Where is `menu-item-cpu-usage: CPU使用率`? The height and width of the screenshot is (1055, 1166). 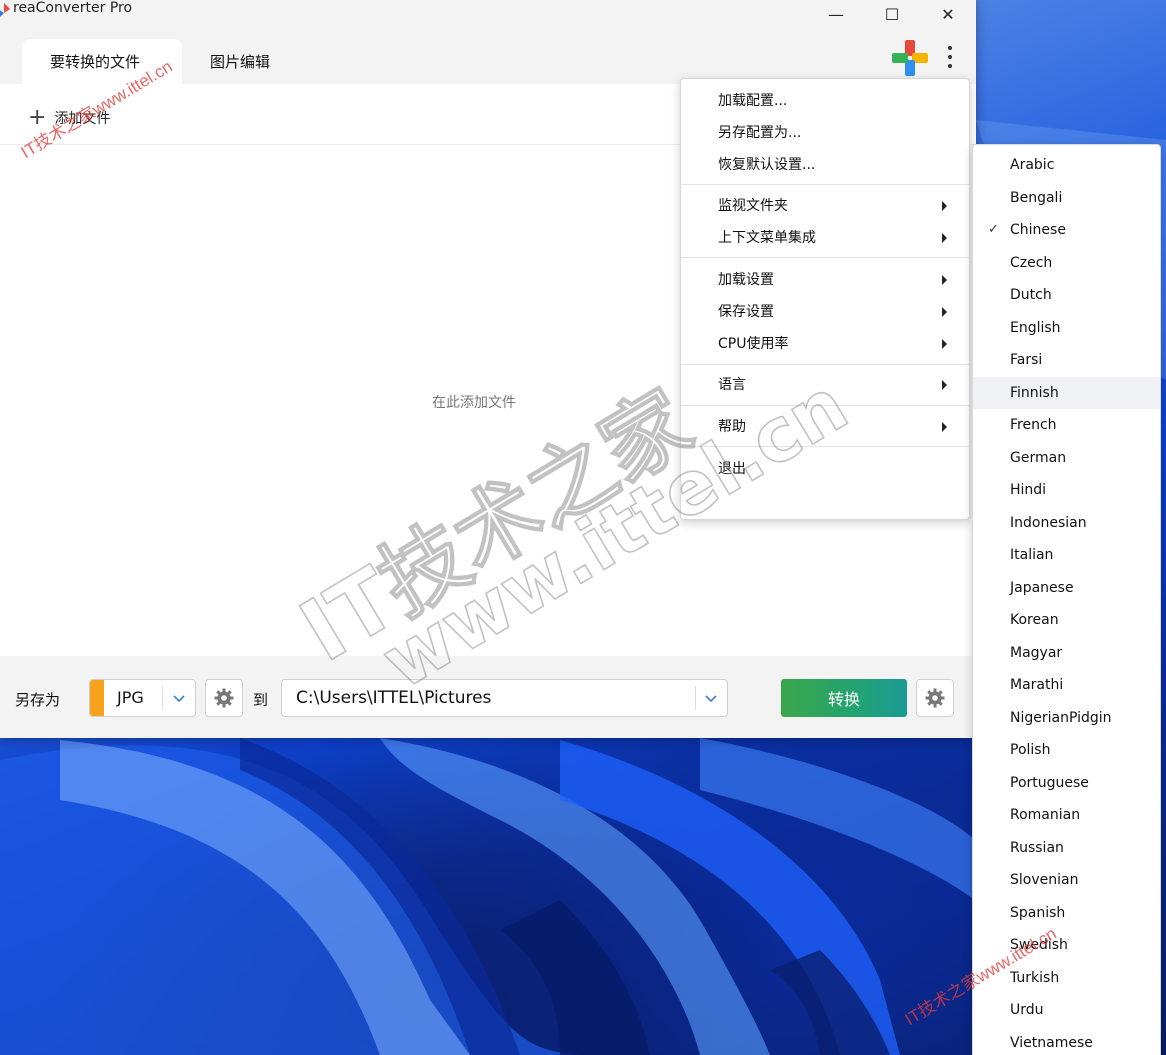
menu-item-cpu-usage: CPU使用率 is located at coordinates (825, 343).